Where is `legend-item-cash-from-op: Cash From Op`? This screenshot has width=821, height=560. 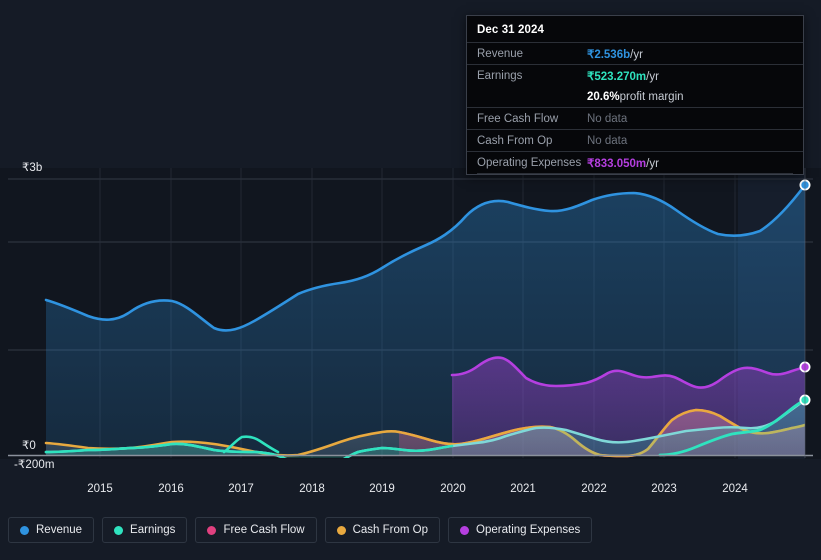 legend-item-cash-from-op: Cash From Op is located at coordinates (382, 530).